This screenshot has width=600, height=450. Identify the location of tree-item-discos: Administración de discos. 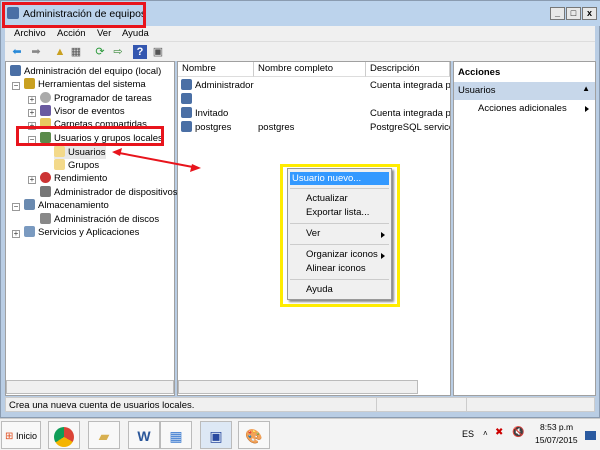
(99, 219).